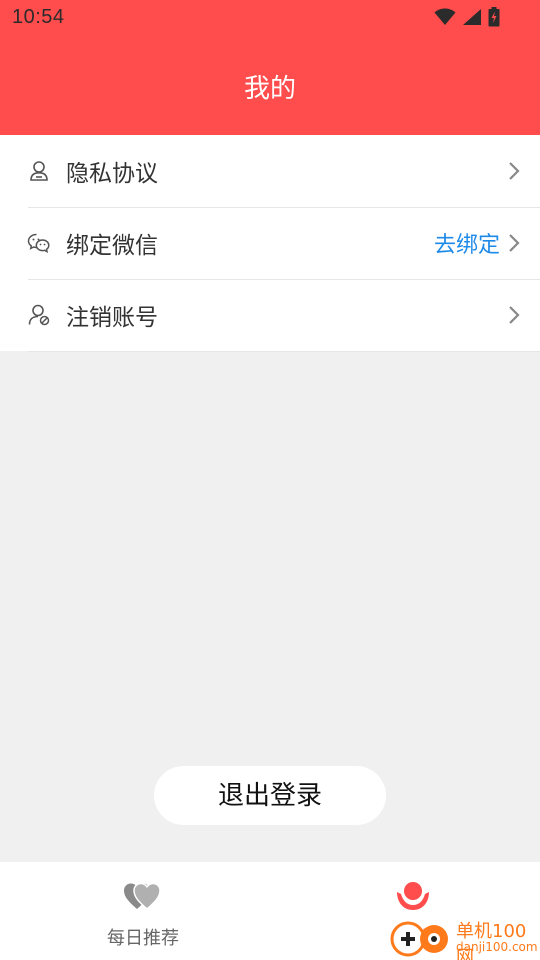 The height and width of the screenshot is (960, 540). Describe the element at coordinates (270, 171) in the screenshot. I see `privacy-policy-row: 隐私协议` at that location.